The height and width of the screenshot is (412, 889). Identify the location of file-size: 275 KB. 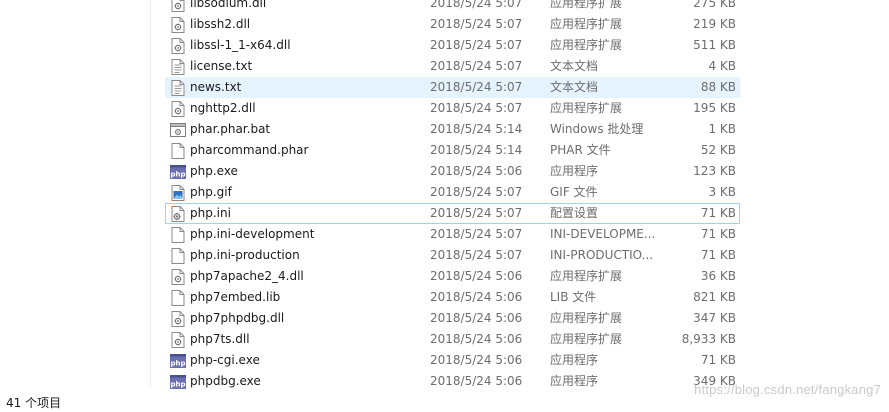
(714, 5).